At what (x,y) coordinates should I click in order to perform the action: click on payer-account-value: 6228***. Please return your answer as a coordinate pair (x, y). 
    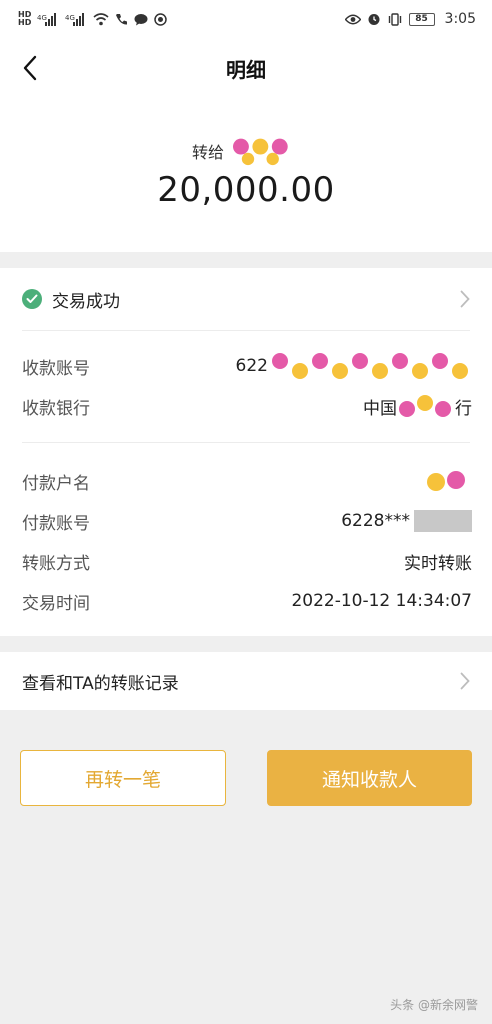
    Looking at the image, I should click on (406, 521).